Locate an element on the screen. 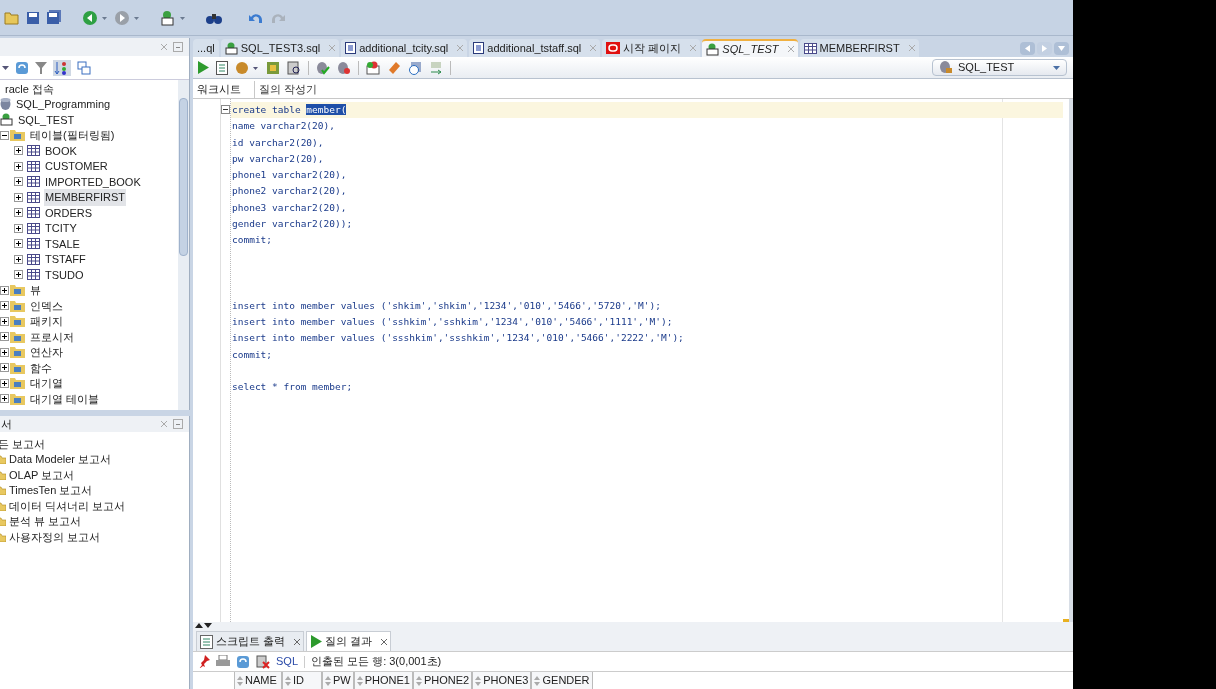 Image resolution: width=1216 pixels, height=689 pixels. print-icon is located at coordinates (223, 661).